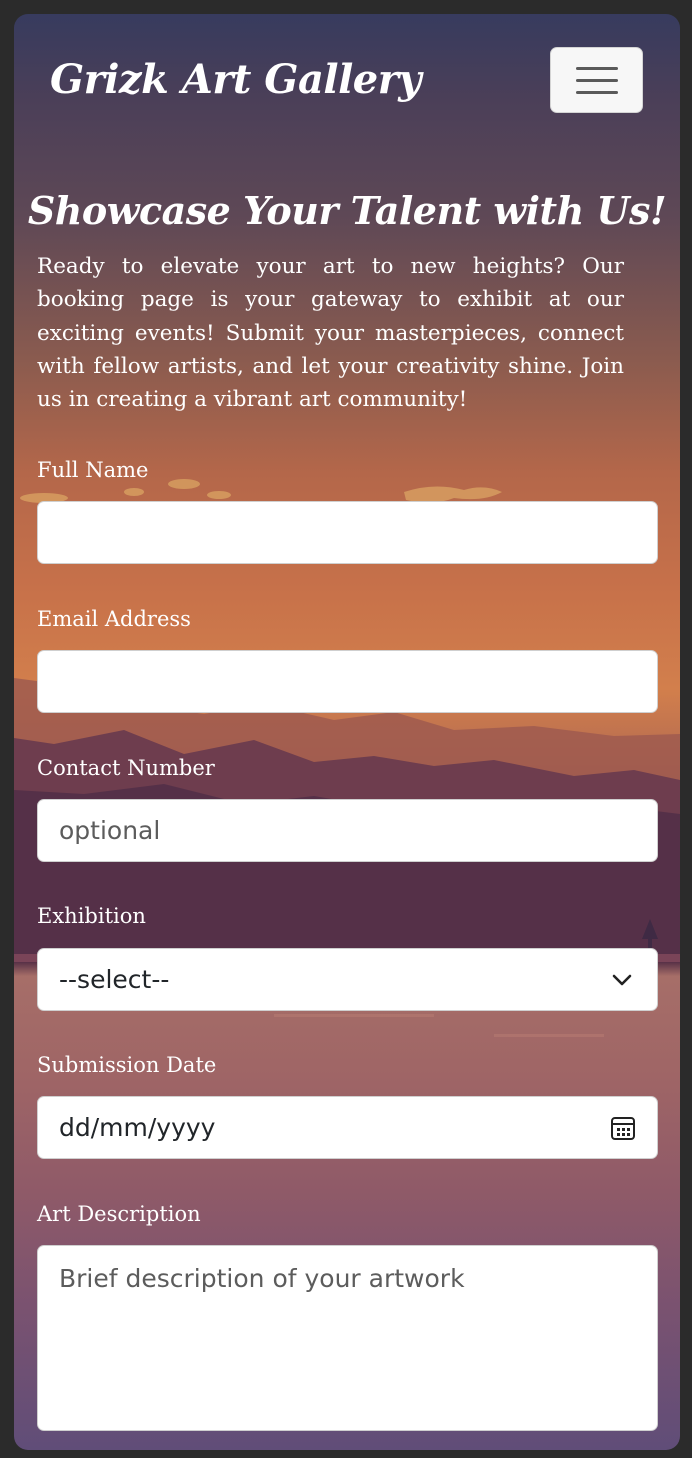 The image size is (692, 1458). What do you see at coordinates (347, 1127) in the screenshot?
I see `submission-date-input: dd/mm/yyyy` at bounding box center [347, 1127].